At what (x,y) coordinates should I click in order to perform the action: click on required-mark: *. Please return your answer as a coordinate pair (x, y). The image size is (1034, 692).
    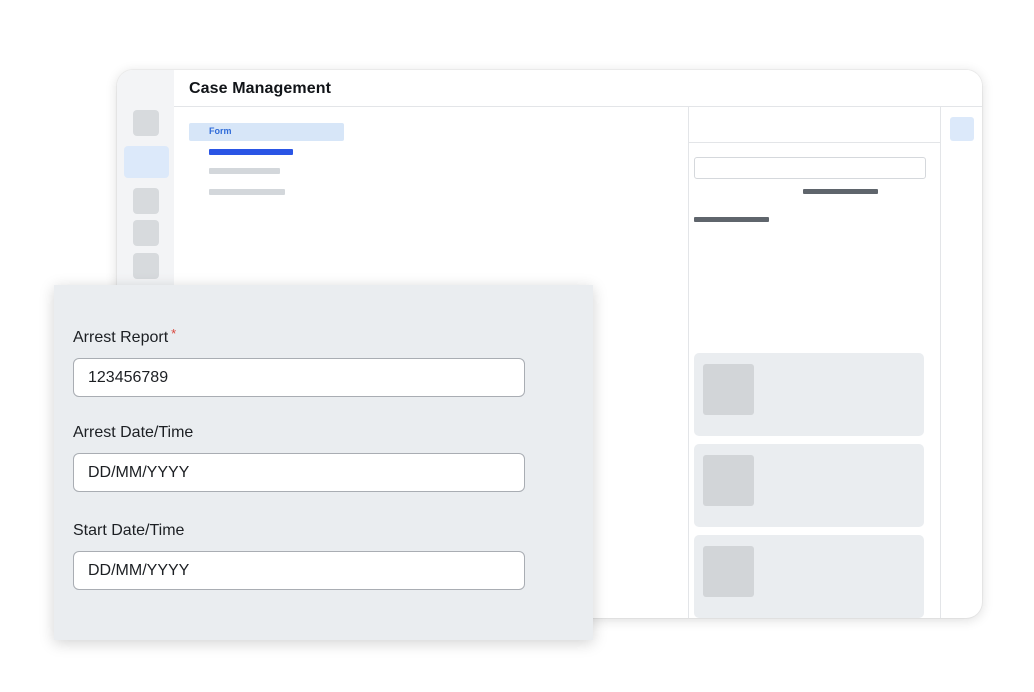
    Looking at the image, I should click on (174, 333).